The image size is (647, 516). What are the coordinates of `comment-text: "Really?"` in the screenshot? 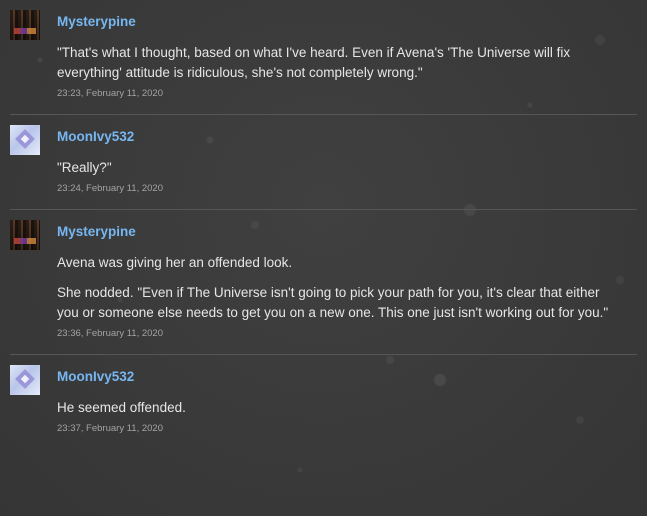 It's located at (84, 167).